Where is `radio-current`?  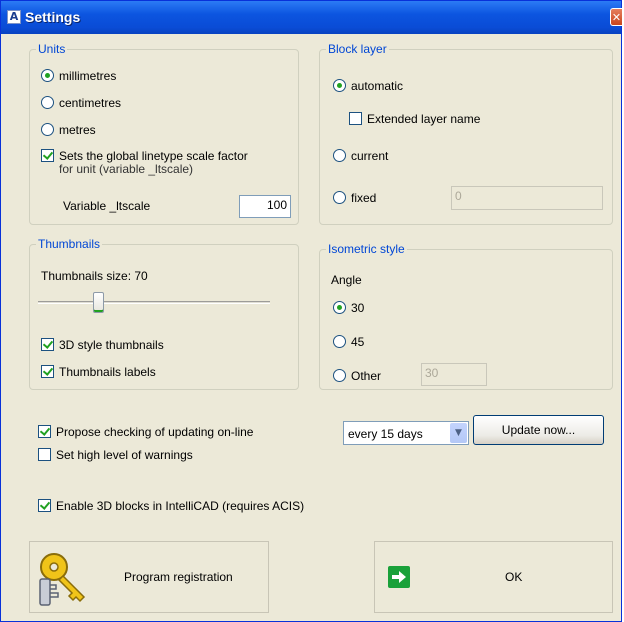 radio-current is located at coordinates (339, 155).